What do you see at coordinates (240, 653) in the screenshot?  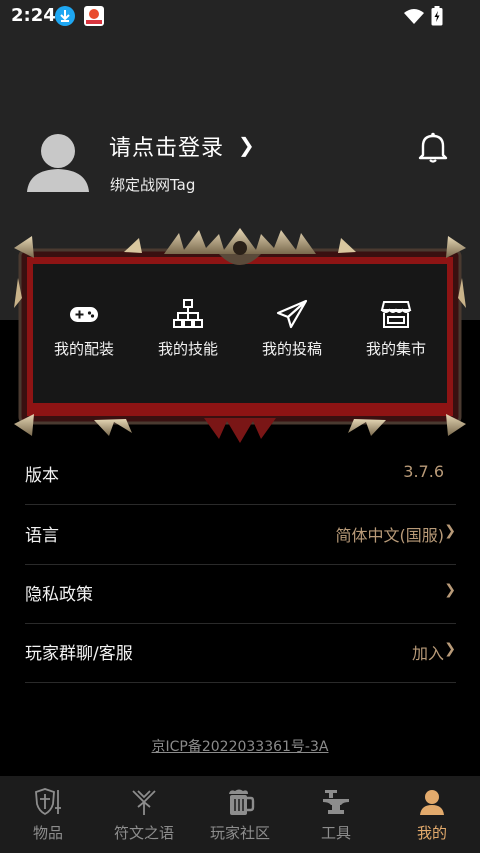 I see `settings-row-community: 玩家群聊/客服 加入 ❯` at bounding box center [240, 653].